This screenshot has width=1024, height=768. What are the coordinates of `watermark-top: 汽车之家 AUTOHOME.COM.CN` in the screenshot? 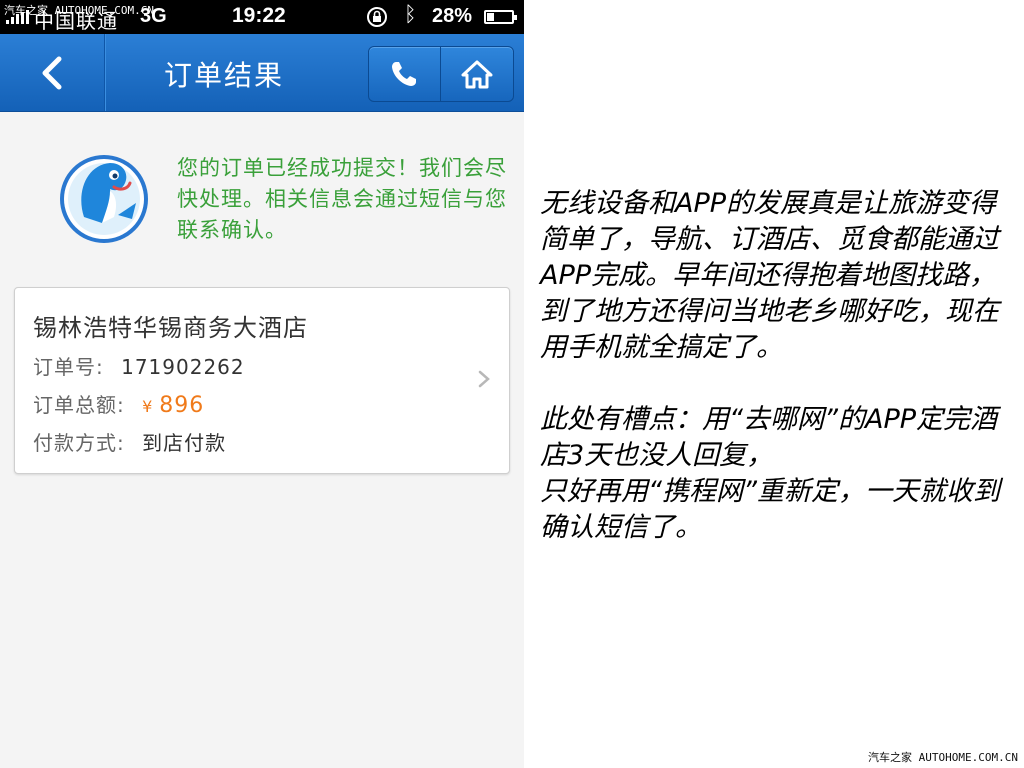 It's located at (79, 10).